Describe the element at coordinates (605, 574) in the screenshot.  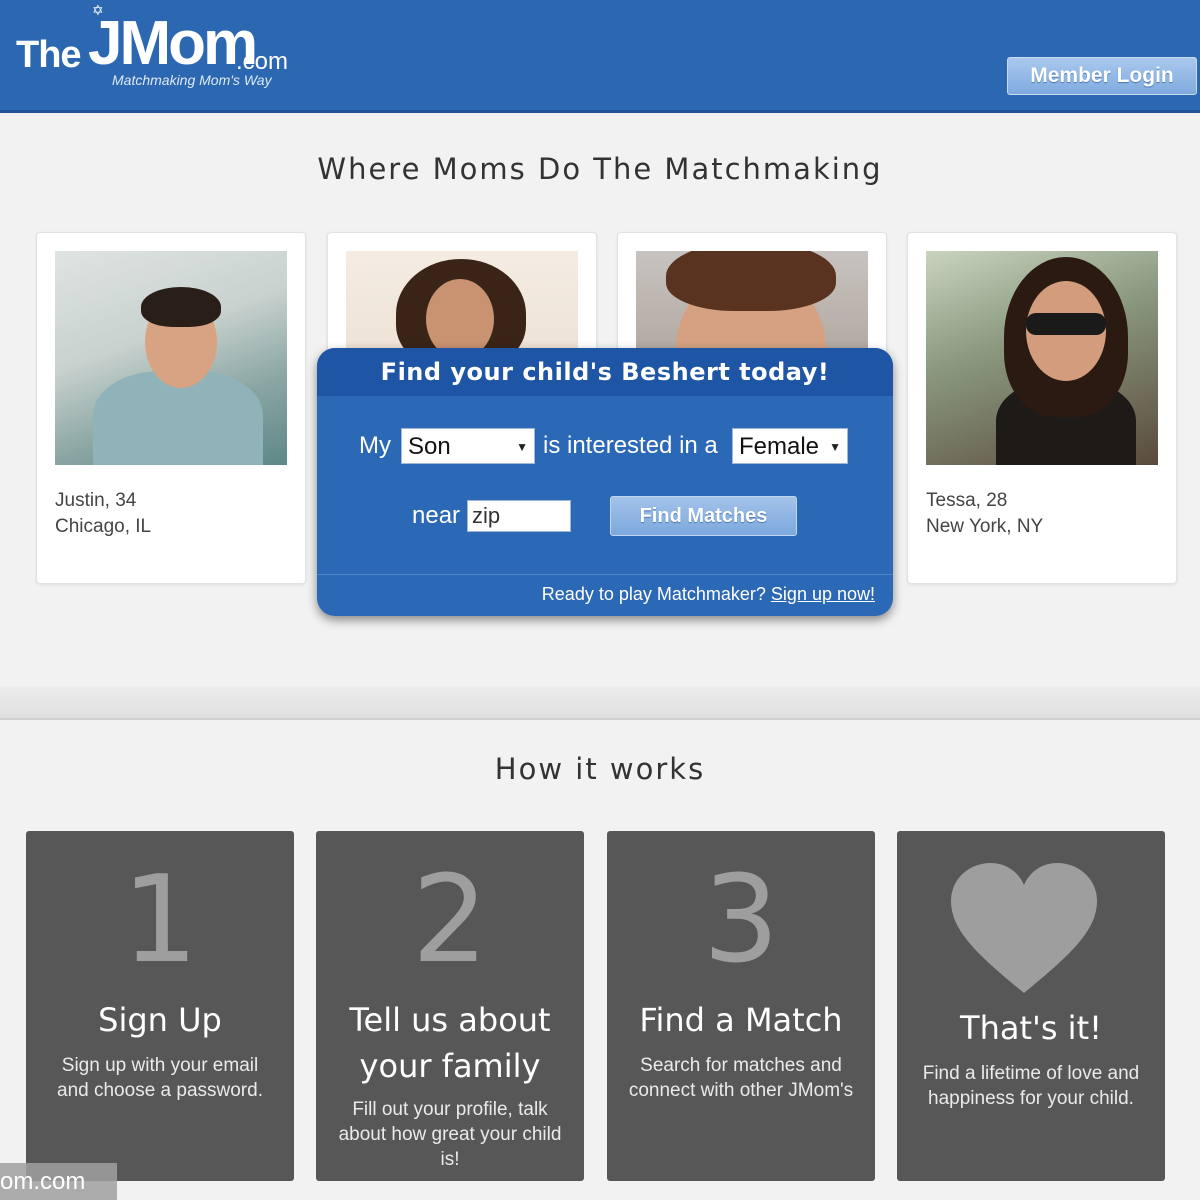
I see `search-divider` at that location.